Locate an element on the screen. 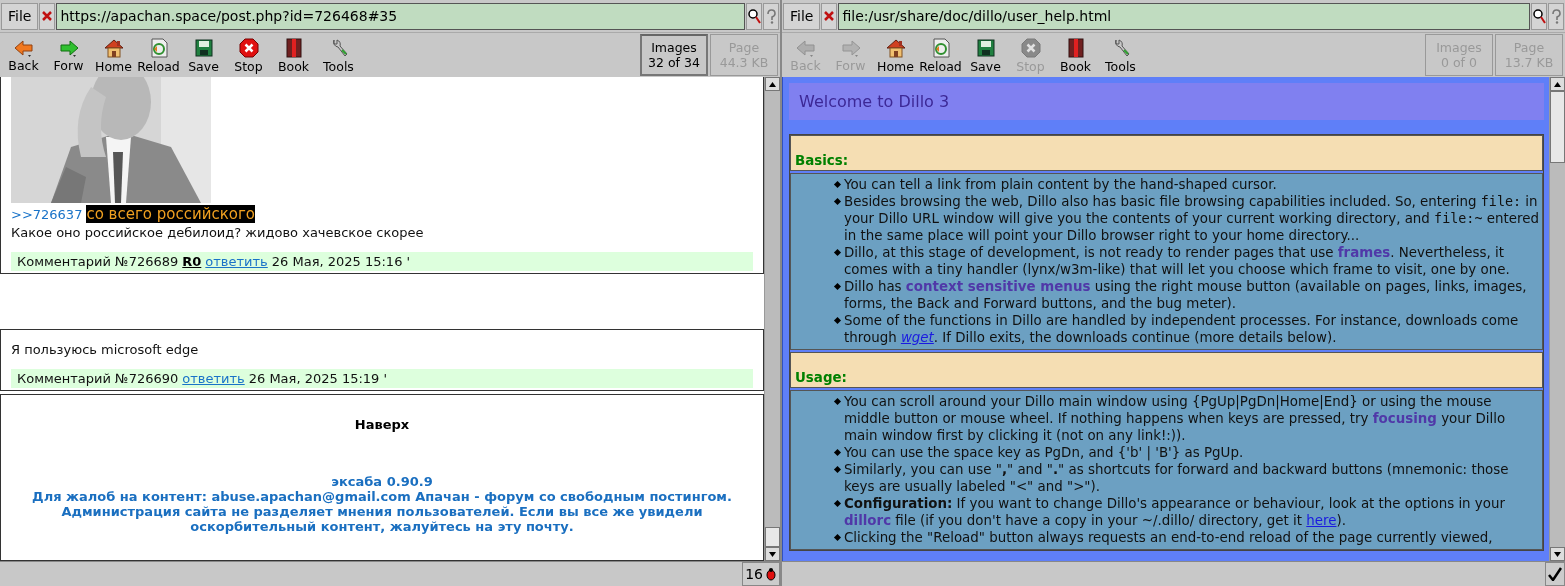  bug-meter: 16 is located at coordinates (761, 574).